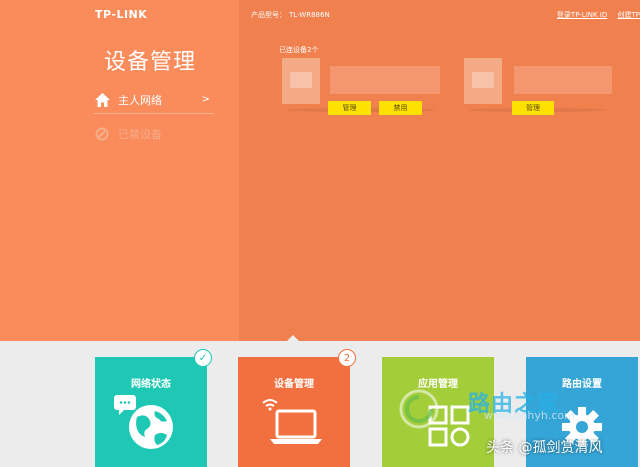 The width and height of the screenshot is (640, 467). Describe the element at coordinates (150, 62) in the screenshot. I see `page-title: 设备管理` at that location.